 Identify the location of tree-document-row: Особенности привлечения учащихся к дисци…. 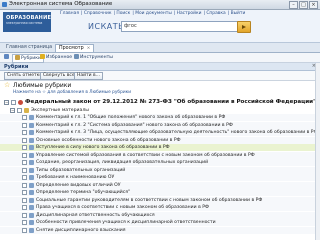
(160, 222).